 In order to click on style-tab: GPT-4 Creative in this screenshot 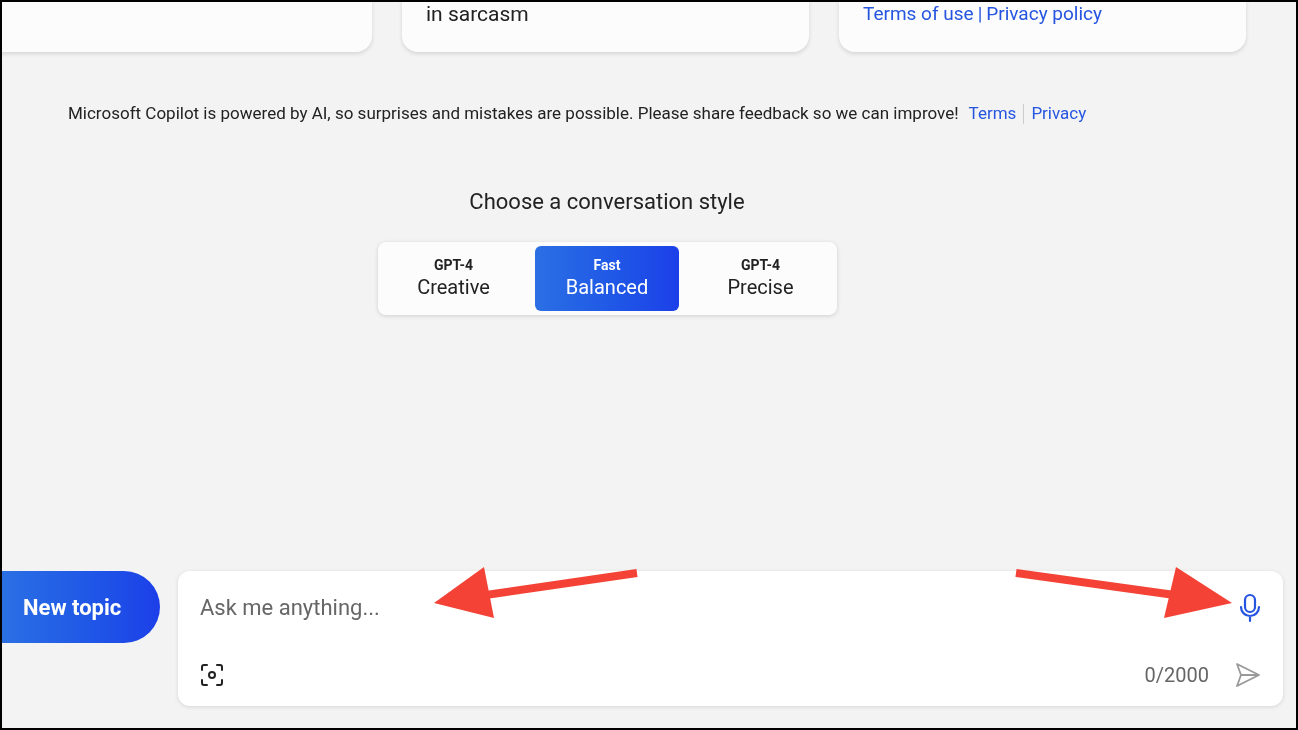, I will do `click(453, 278)`.